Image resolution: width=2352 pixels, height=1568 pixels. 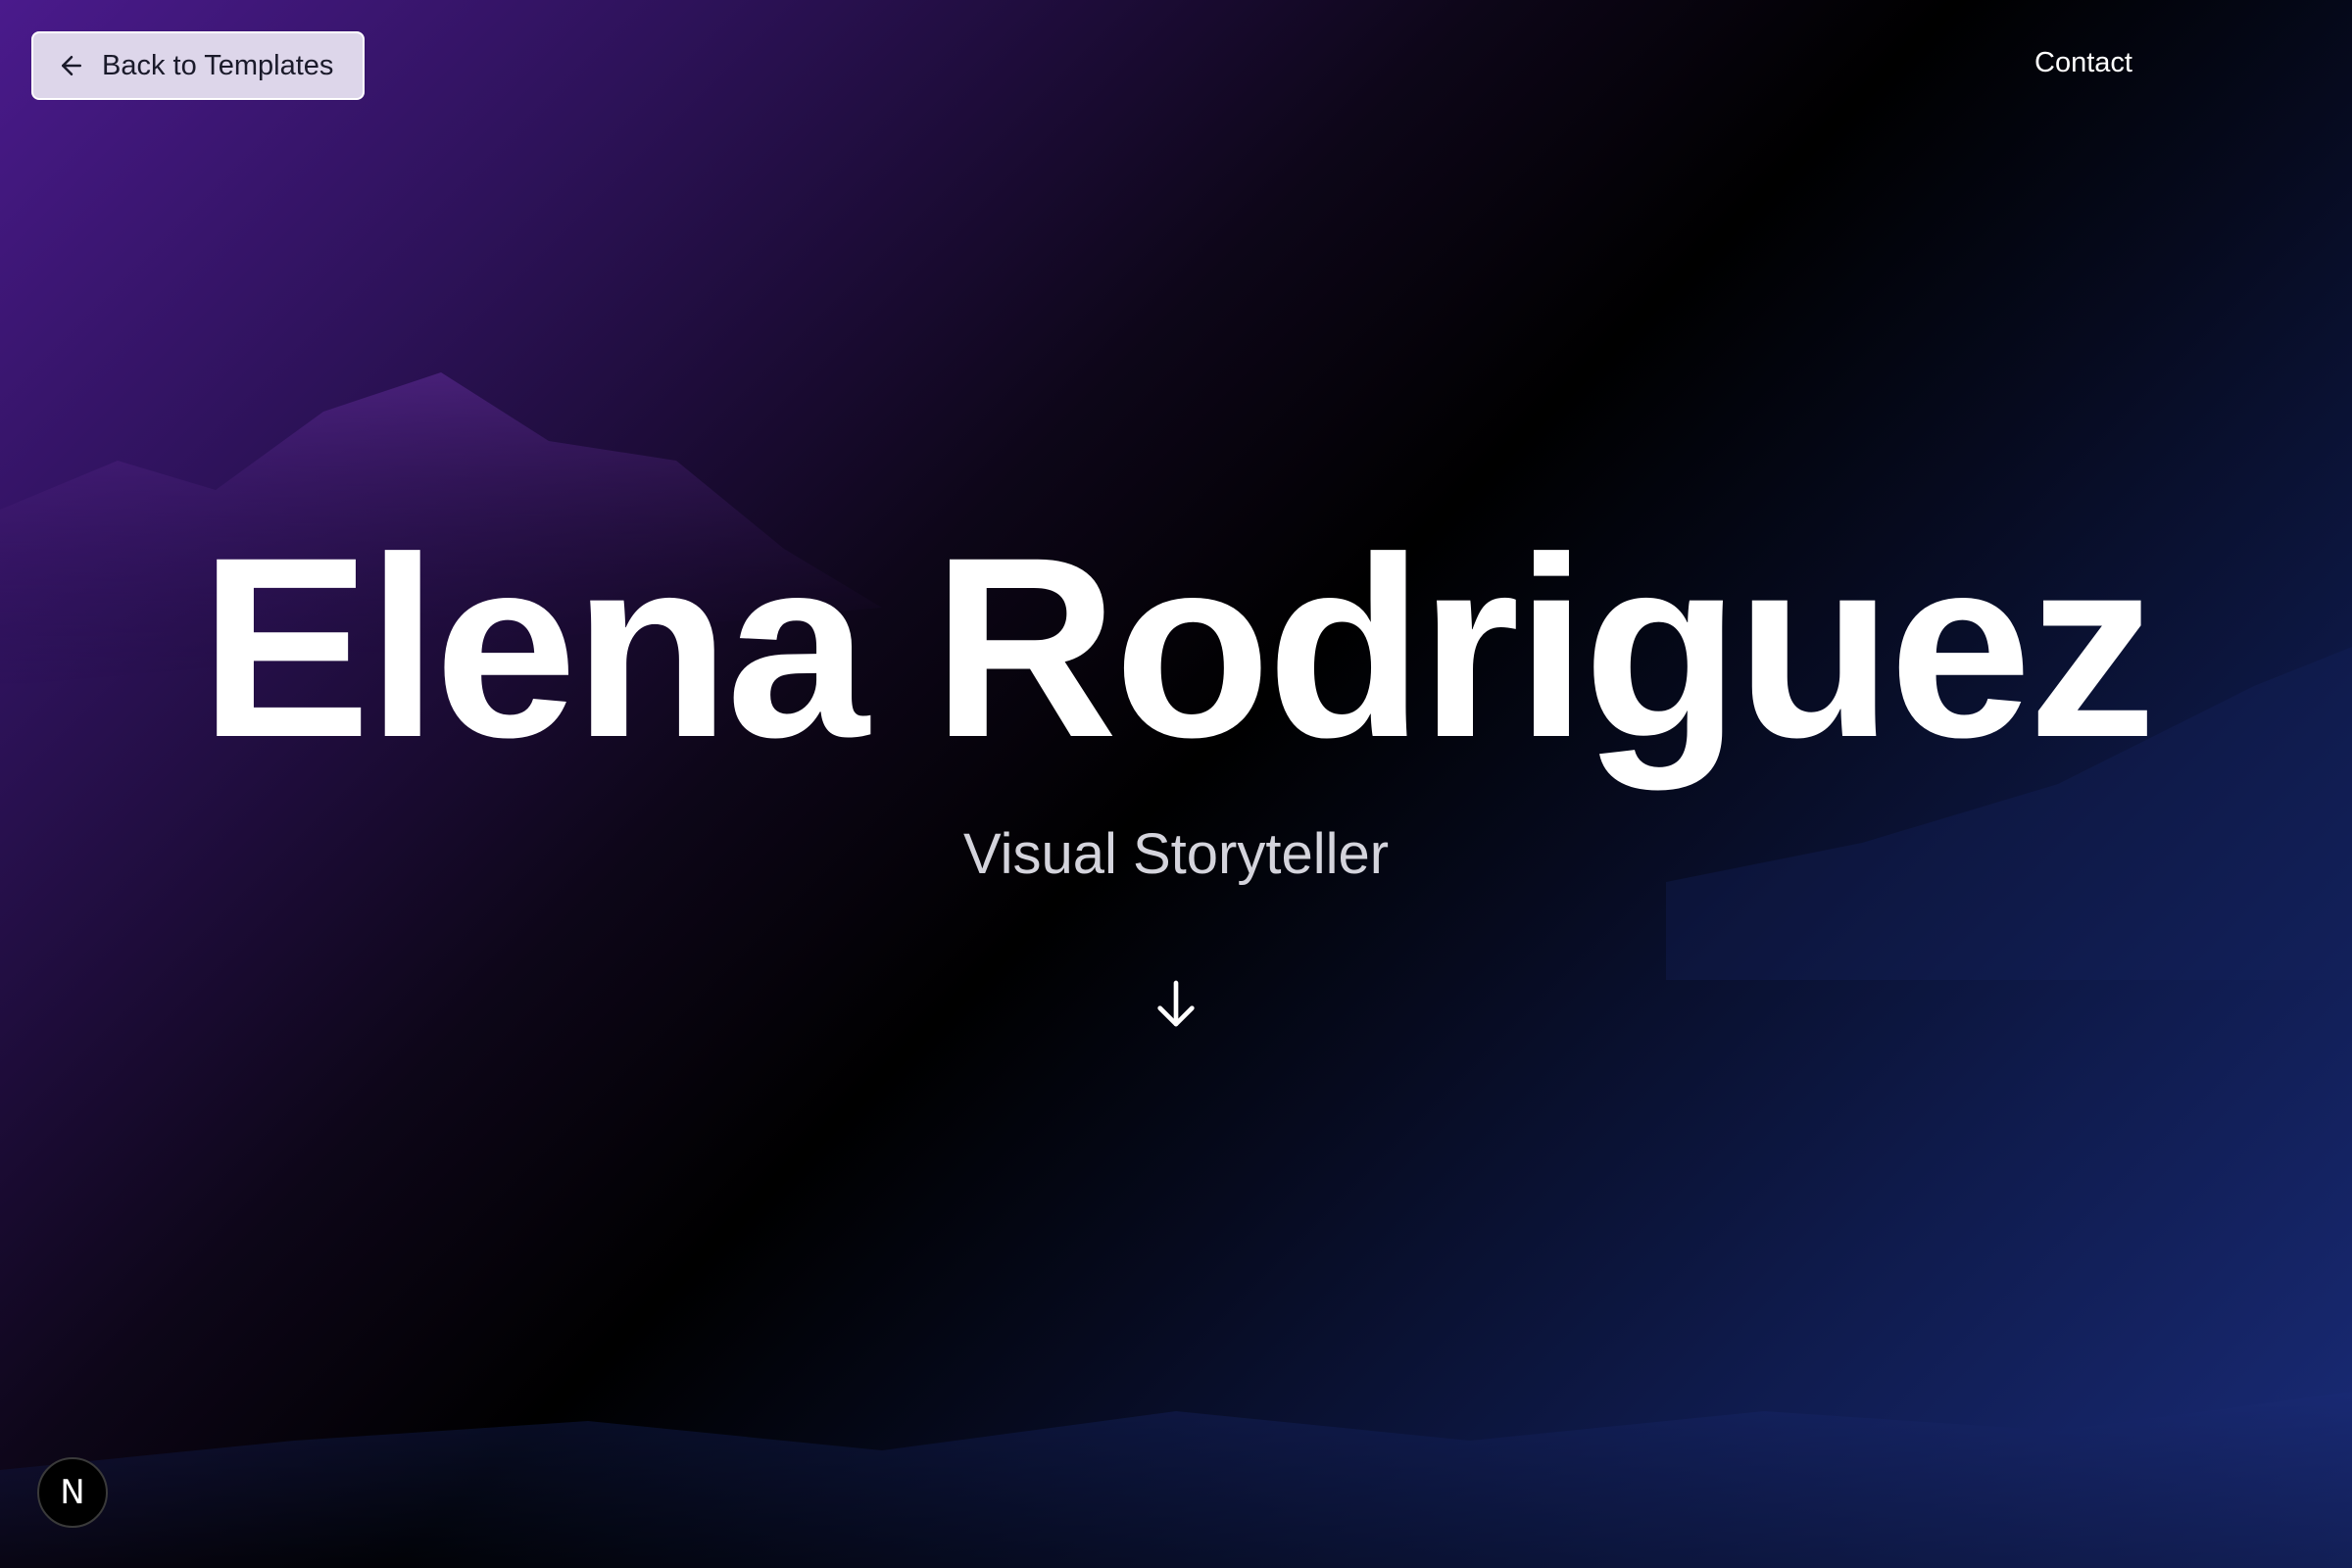 What do you see at coordinates (218, 65) in the screenshot?
I see `back-button-label: Back to Templates` at bounding box center [218, 65].